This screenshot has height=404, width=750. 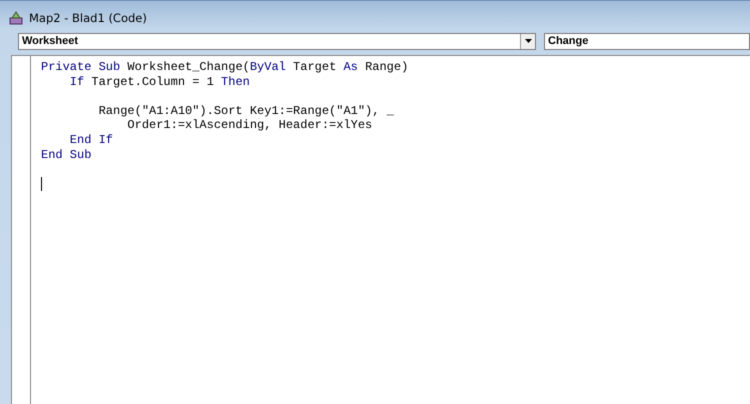 I want to click on code-line: Private Sub Worksheet_Change(ByVal Target As Range), so click(x=224, y=67).